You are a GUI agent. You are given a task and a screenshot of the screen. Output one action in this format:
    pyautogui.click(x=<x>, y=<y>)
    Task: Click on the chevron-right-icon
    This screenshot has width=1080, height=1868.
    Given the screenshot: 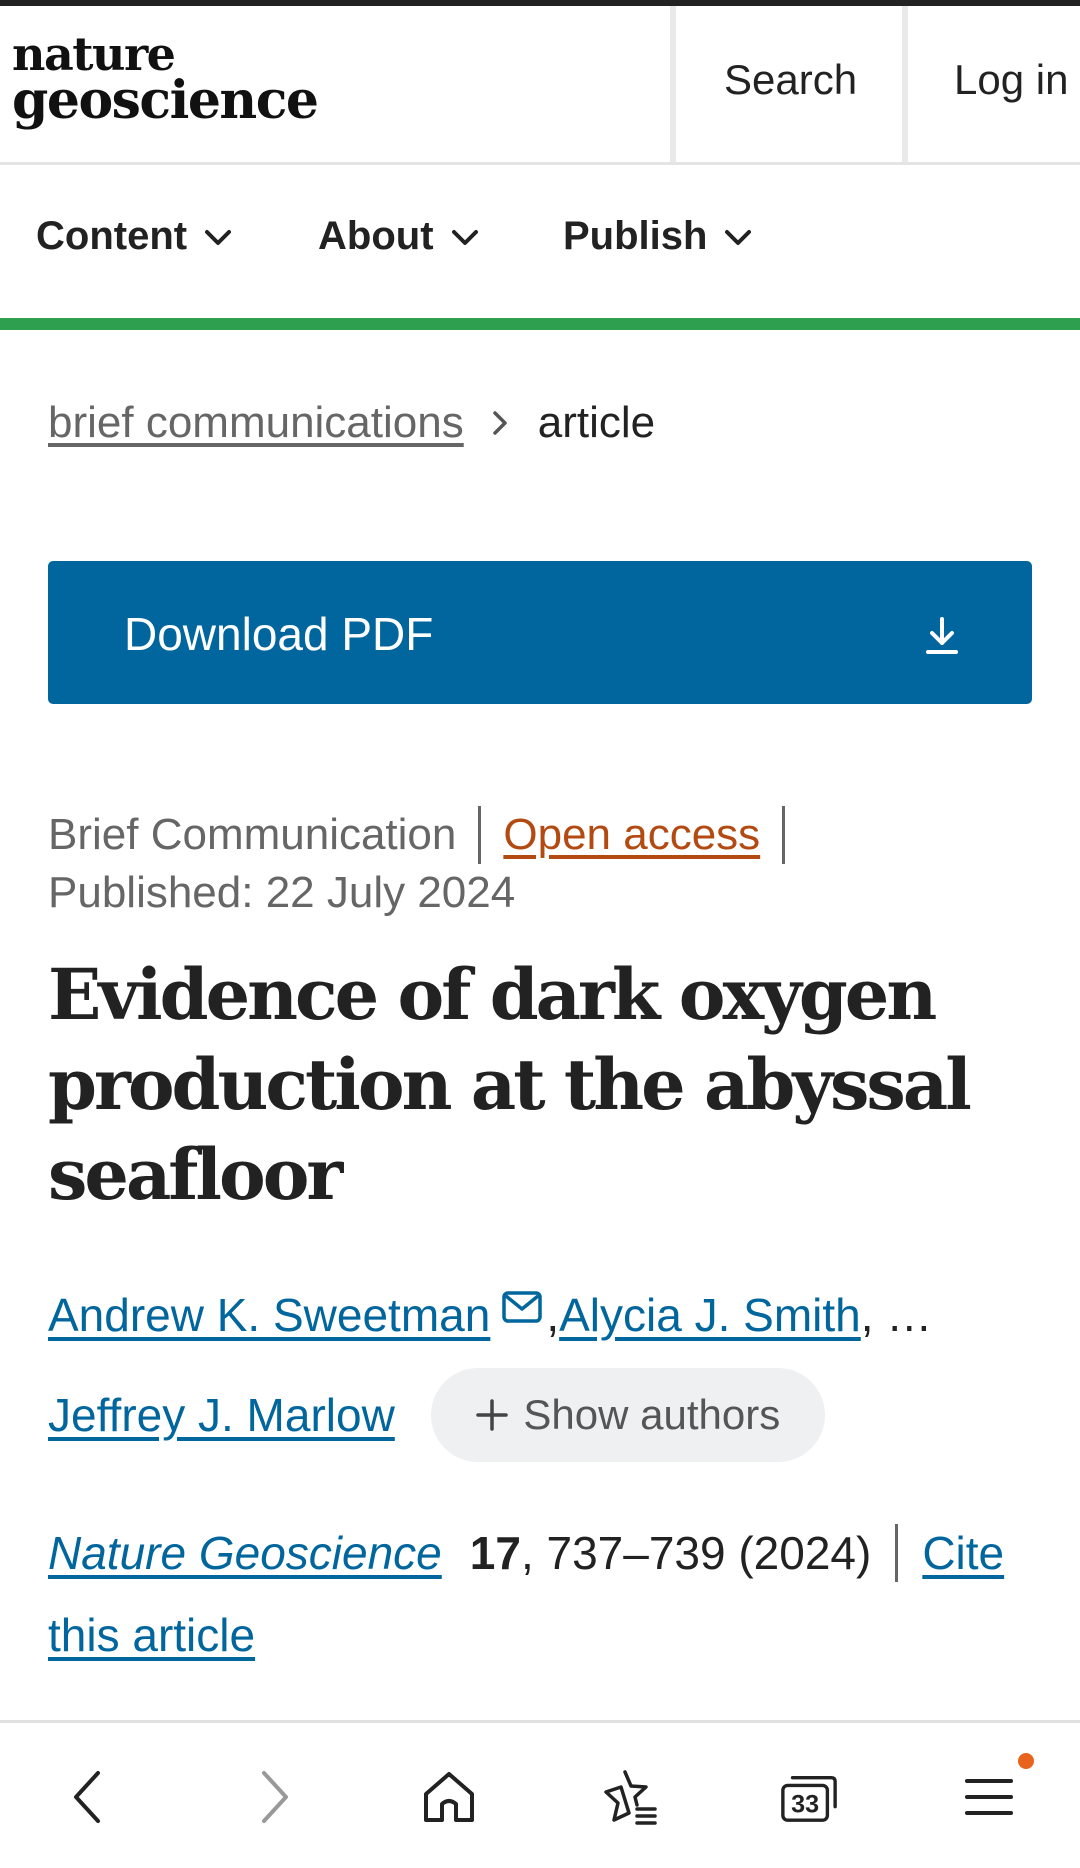 What is the action you would take?
    pyautogui.click(x=500, y=423)
    